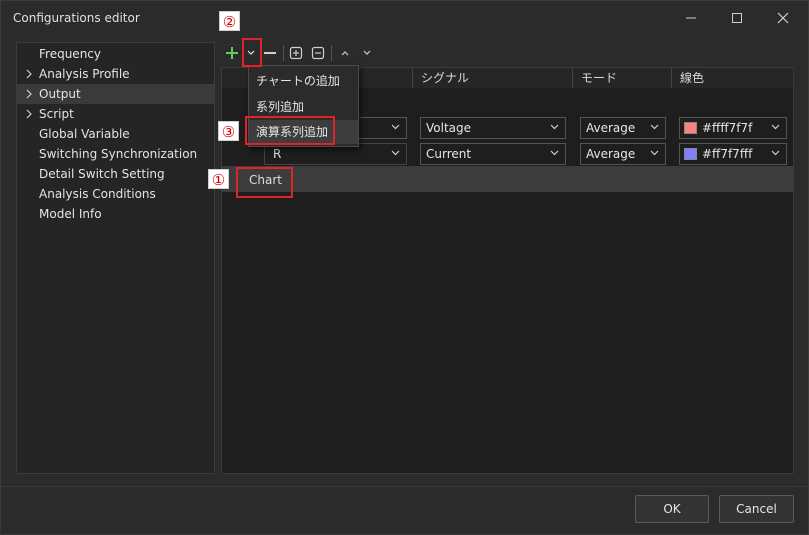  Describe the element at coordinates (84, 134) in the screenshot. I see `sidebar-item-label: Global Variable` at that location.